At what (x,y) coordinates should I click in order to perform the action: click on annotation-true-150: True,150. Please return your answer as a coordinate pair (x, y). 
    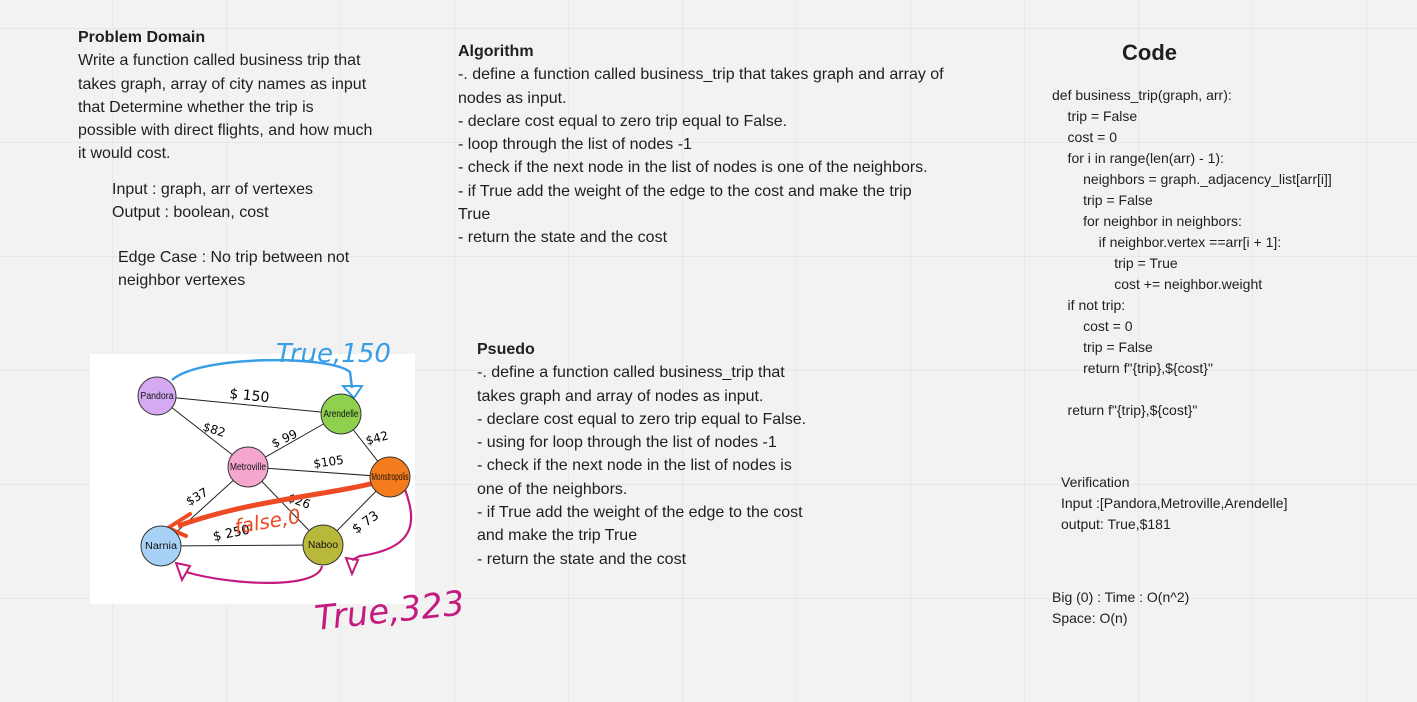
    Looking at the image, I should click on (333, 354).